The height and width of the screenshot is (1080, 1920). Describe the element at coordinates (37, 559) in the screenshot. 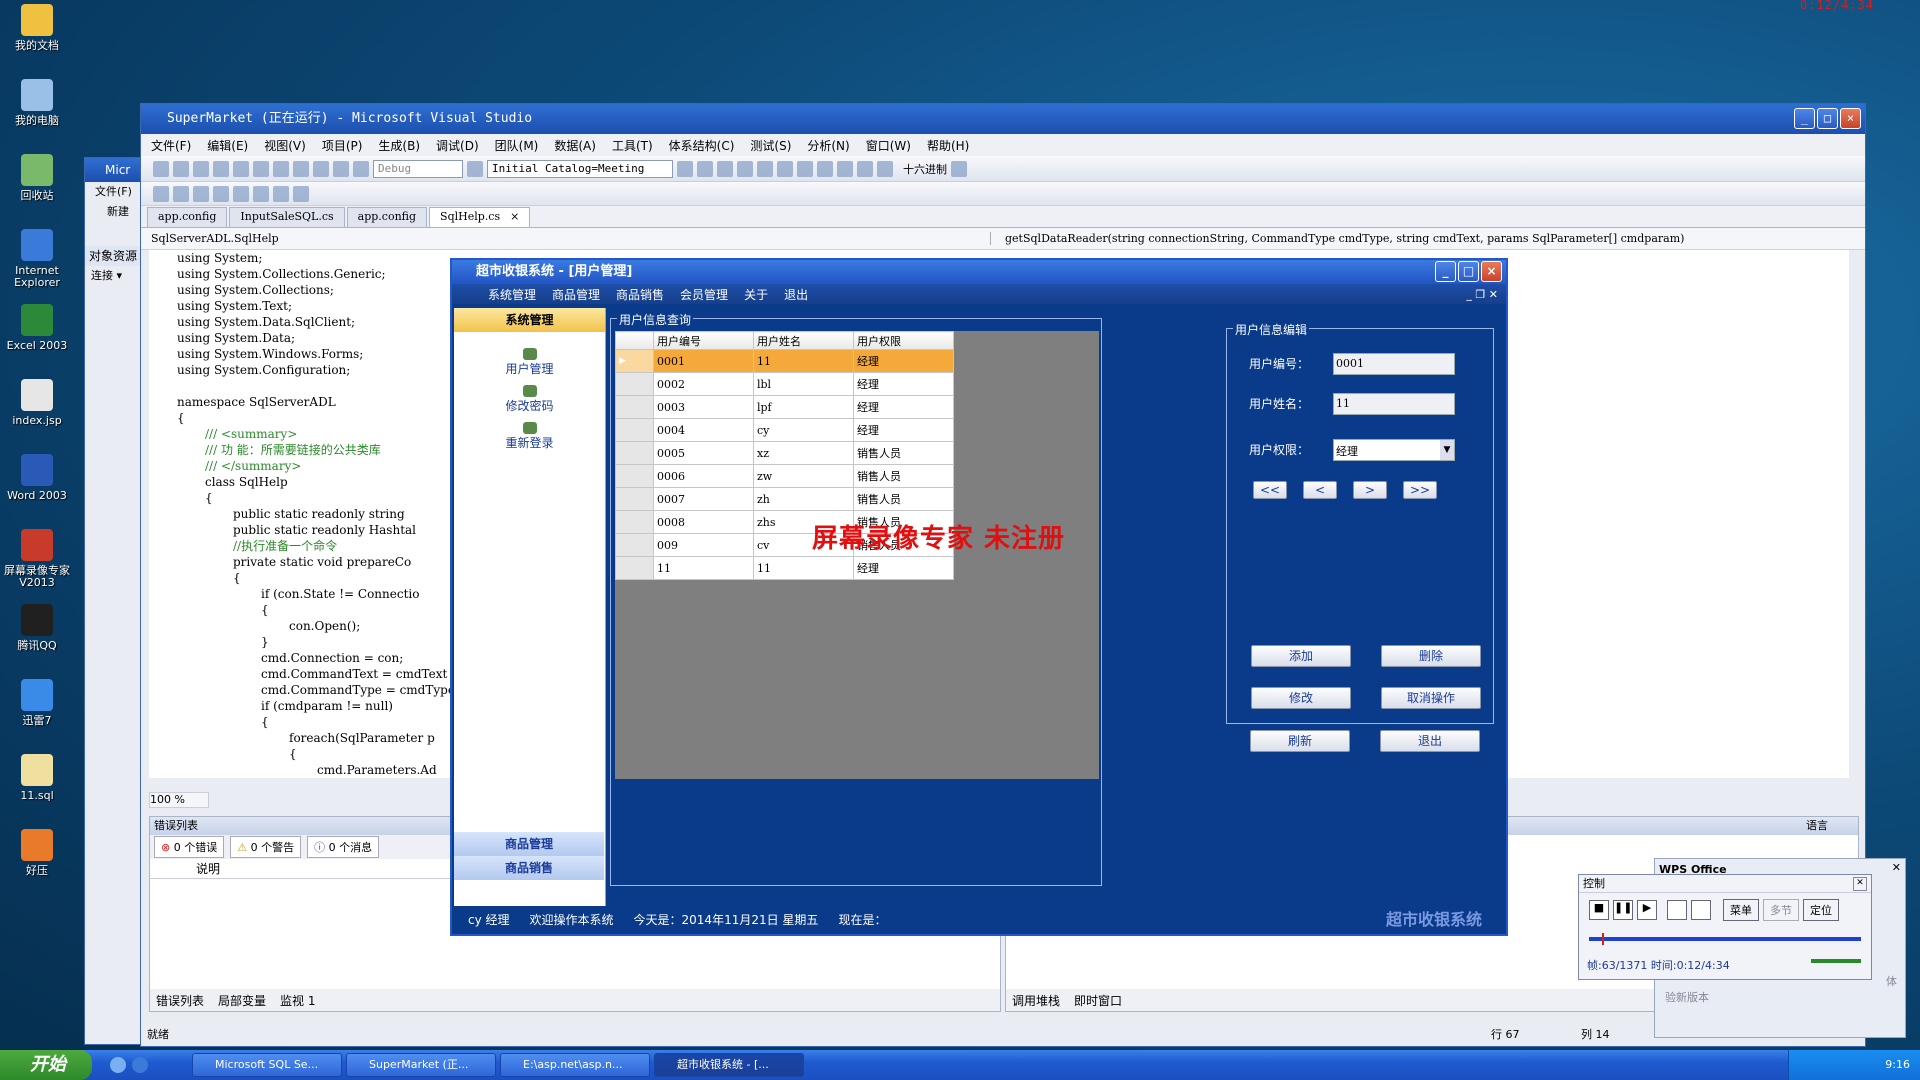

I see `desktop-icon: 屏幕录像专家 V2013` at that location.